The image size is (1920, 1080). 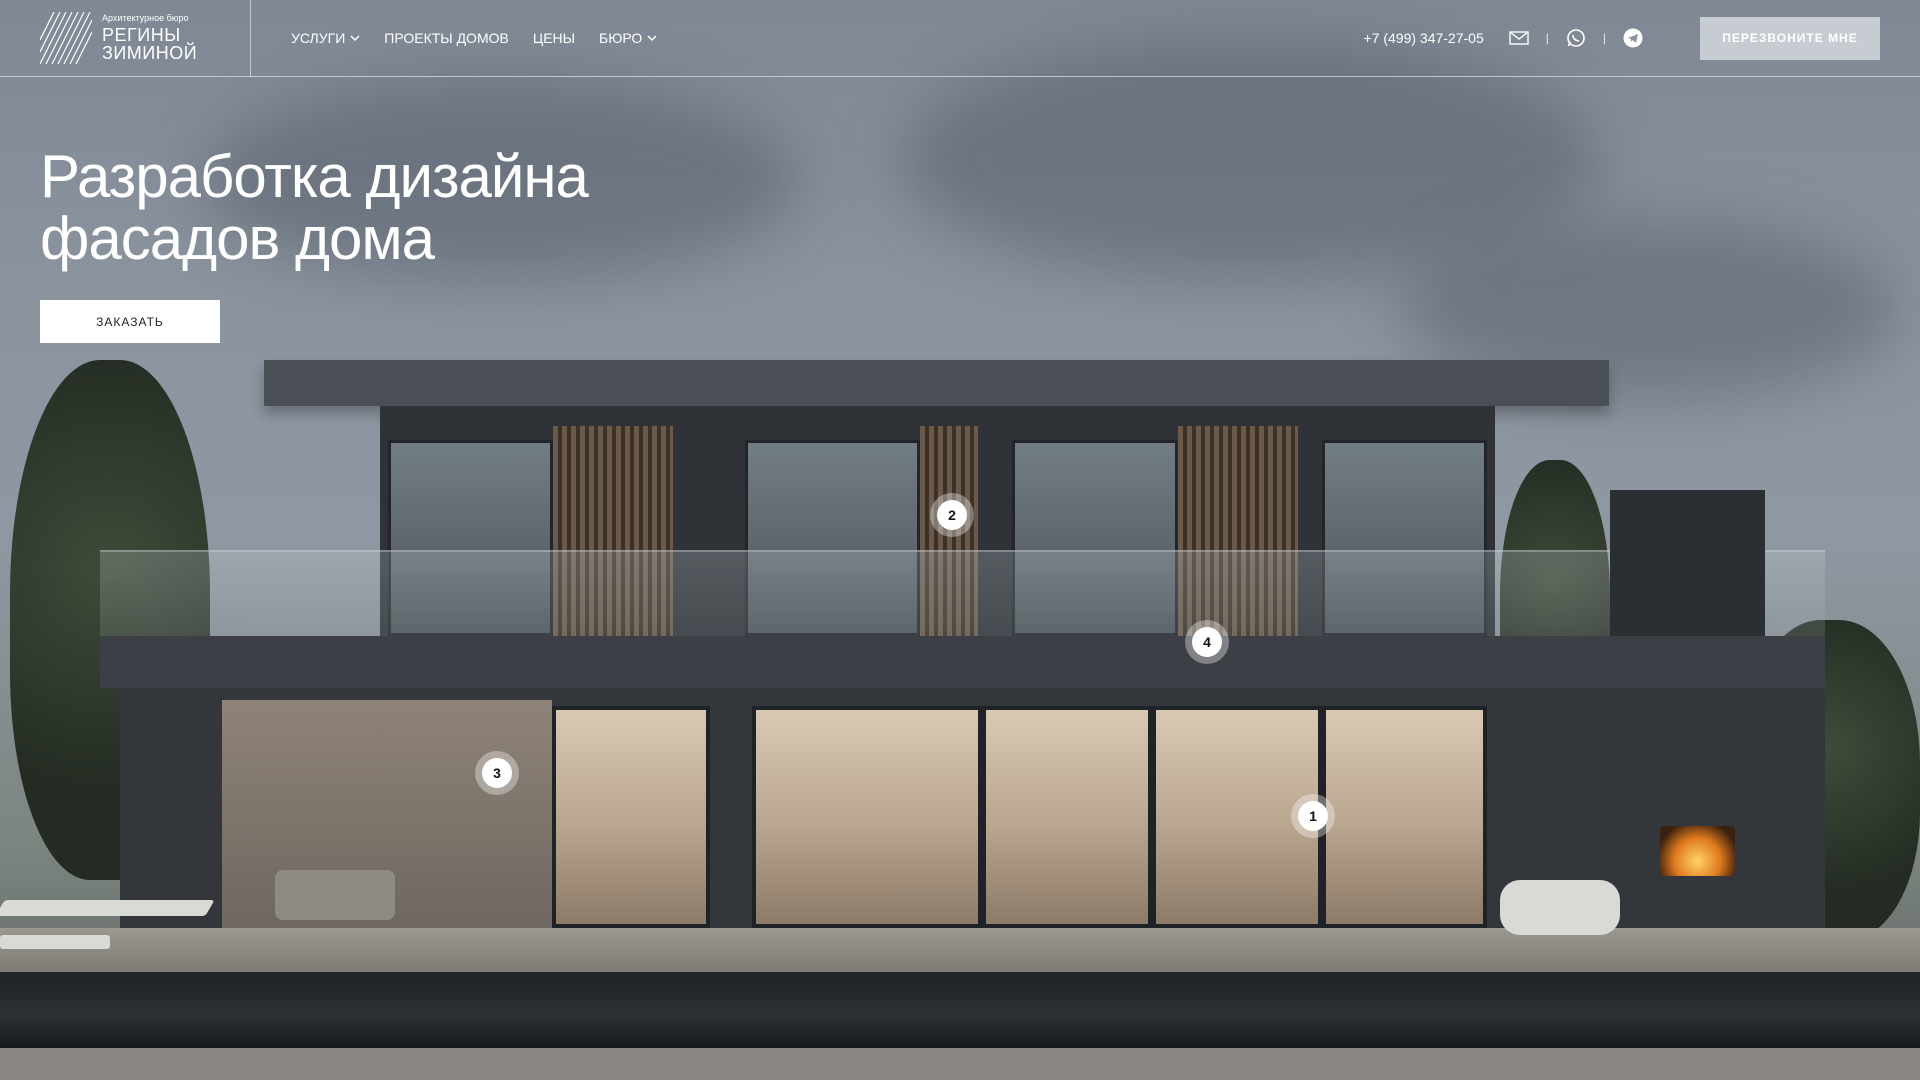 I want to click on nav-item-bureau: БЮРО, so click(x=628, y=38).